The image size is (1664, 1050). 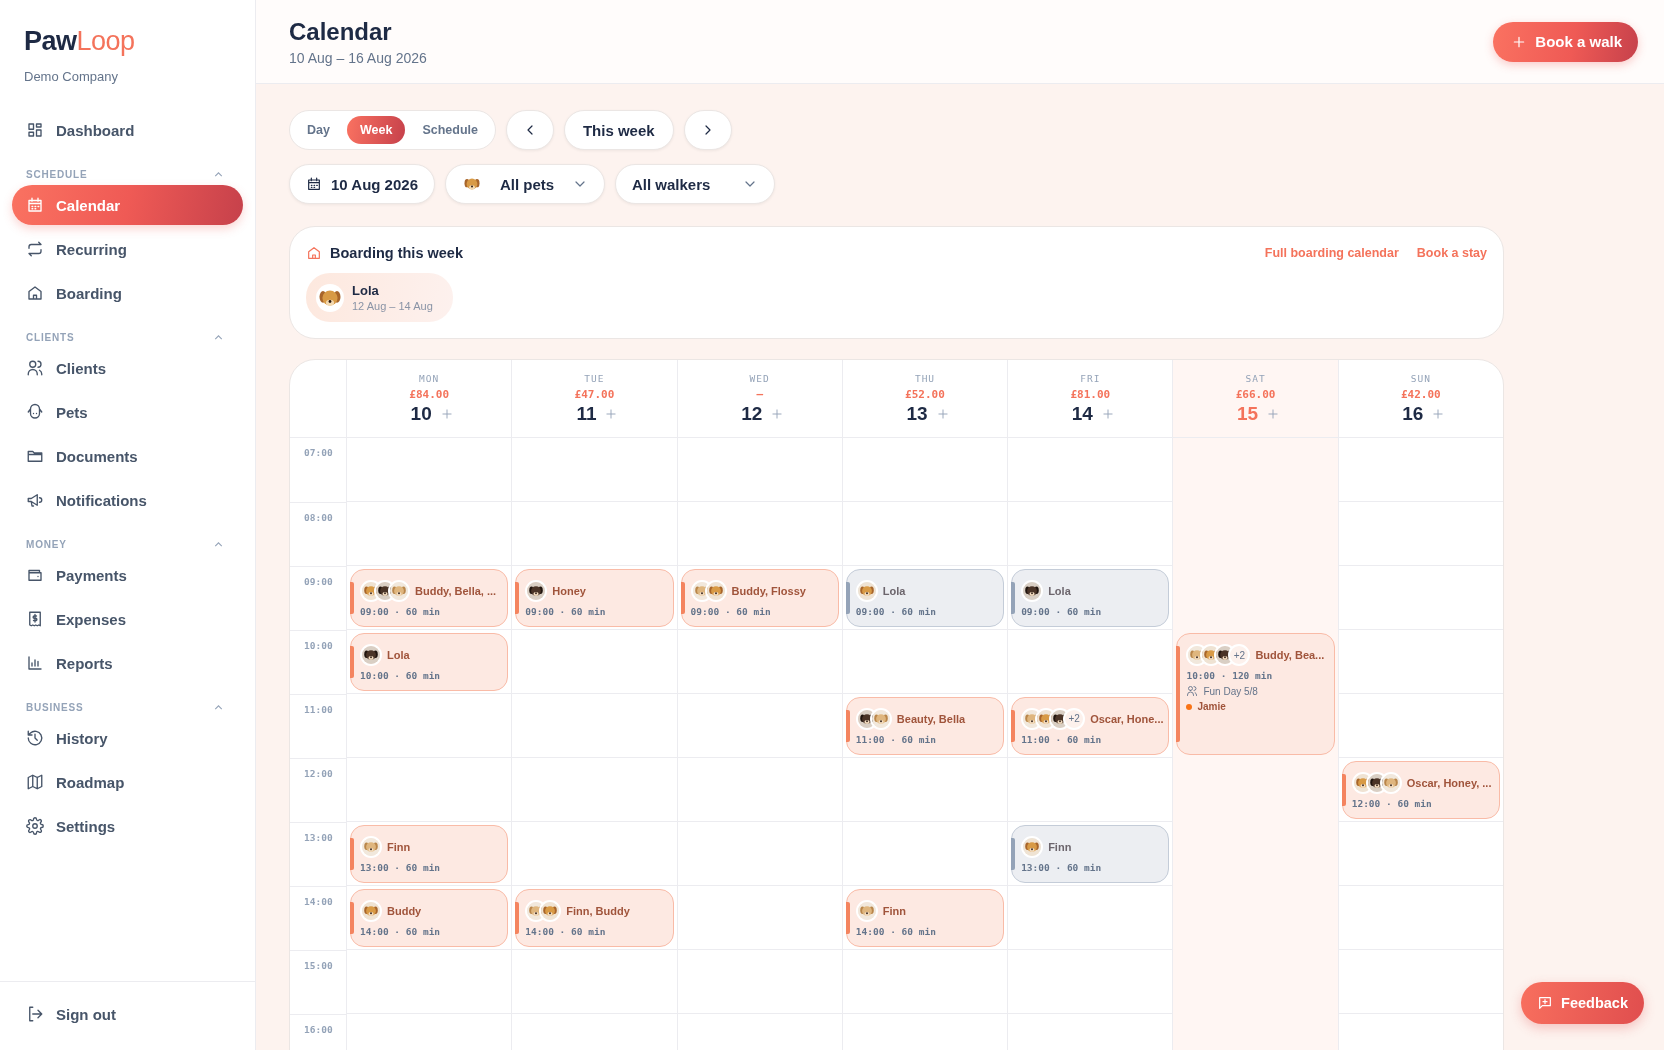 What do you see at coordinates (1413, 414) in the screenshot?
I see `day-number: 16` at bounding box center [1413, 414].